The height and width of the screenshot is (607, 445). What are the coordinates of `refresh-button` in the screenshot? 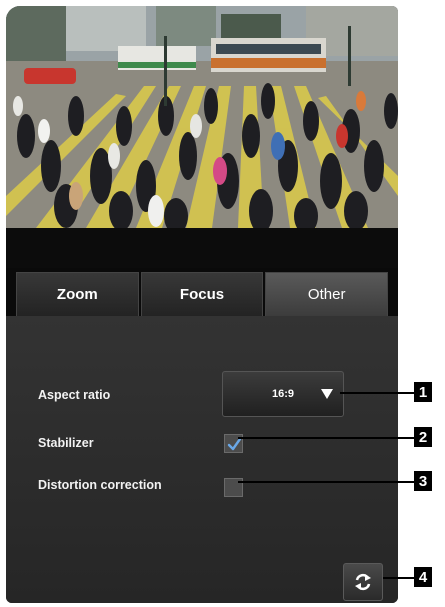 It's located at (363, 582).